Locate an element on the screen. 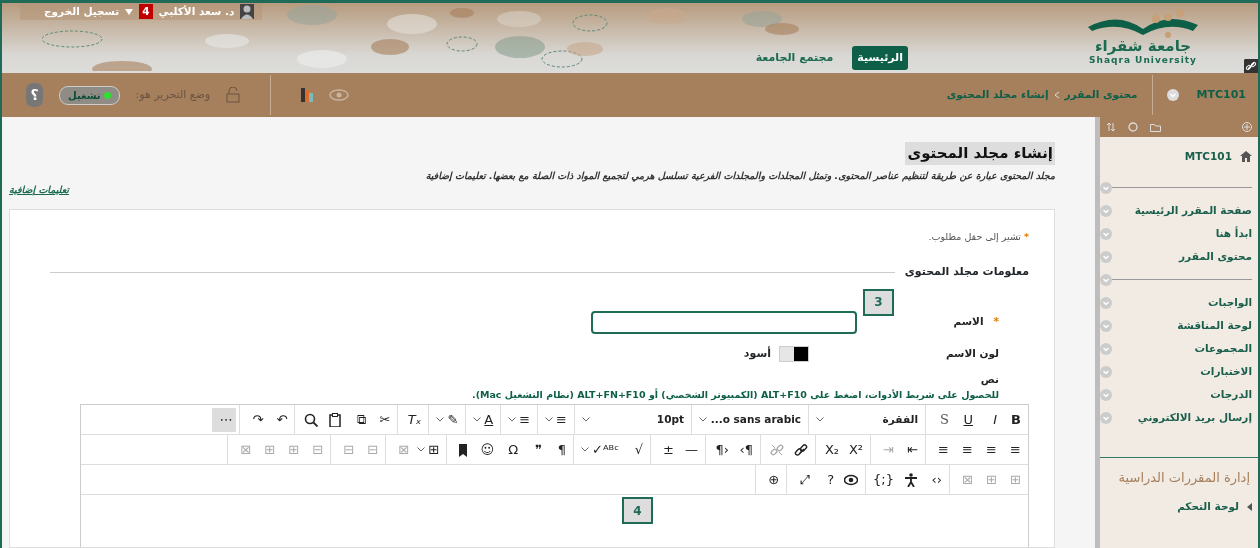  course-link: MTC101 is located at coordinates (1208, 156).